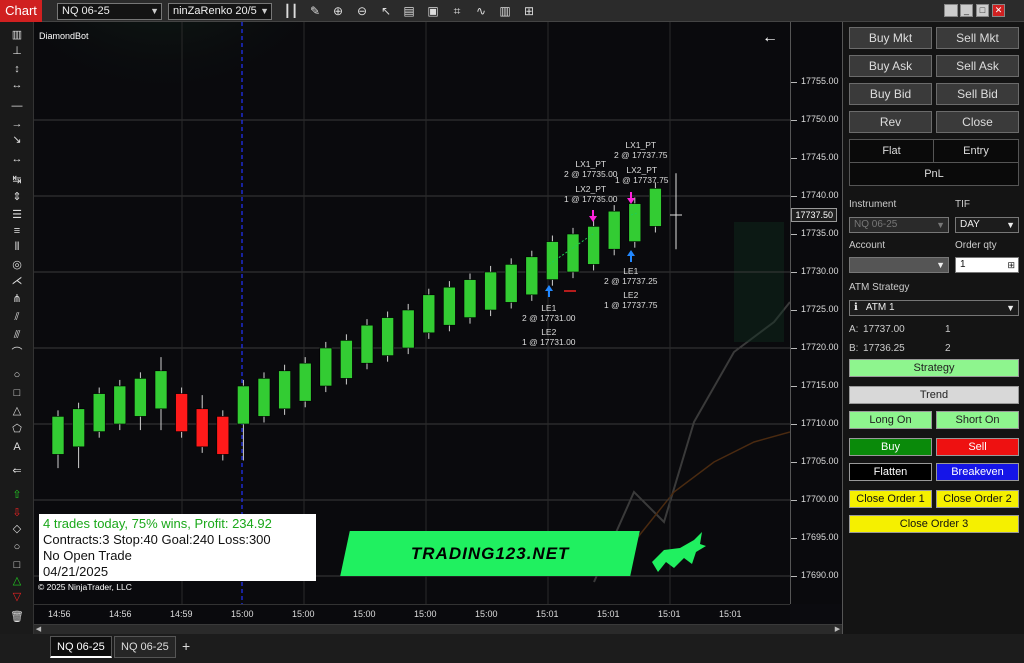 The image size is (1024, 663). What do you see at coordinates (220, 11) in the screenshot?
I see `bar-type-select: ninZaRenko 20/5 ▼` at bounding box center [220, 11].